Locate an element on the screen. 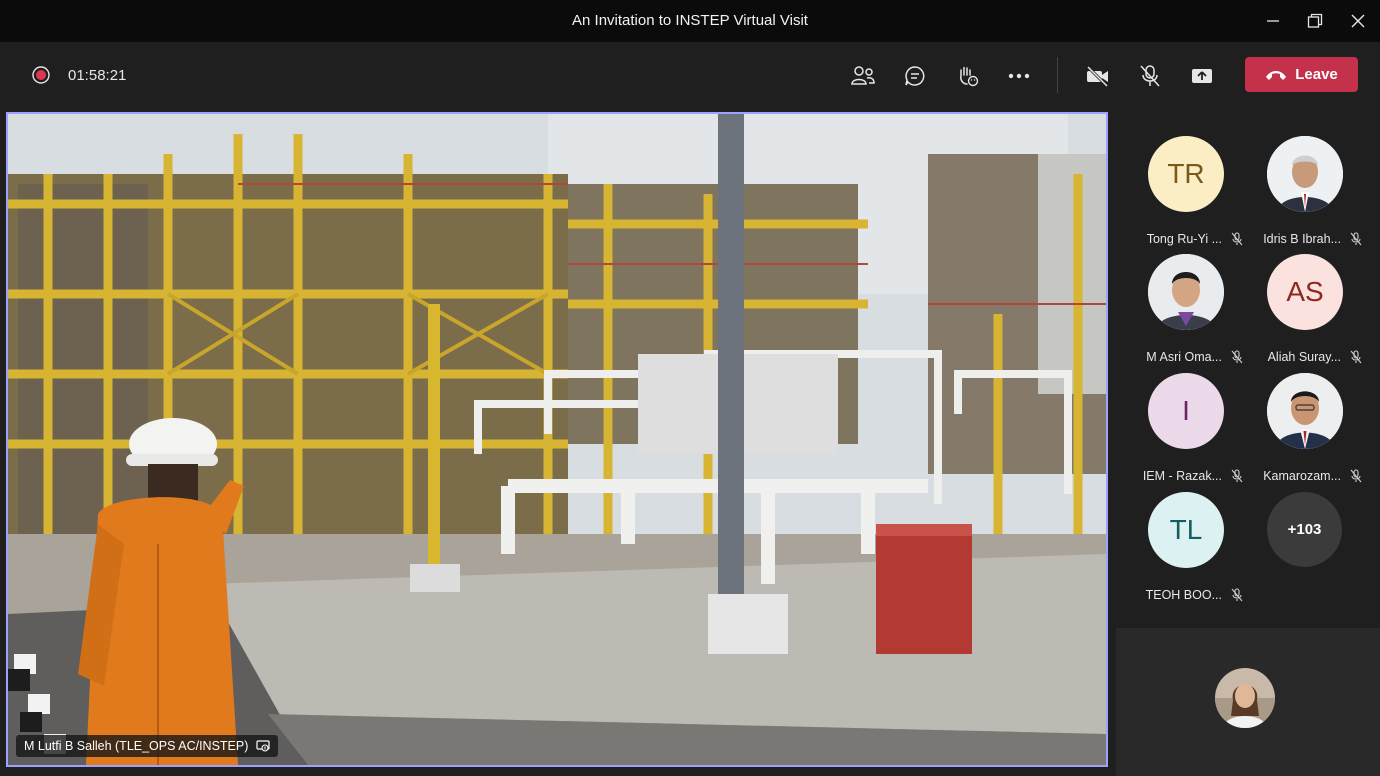  self-view-panel is located at coordinates (1248, 702).